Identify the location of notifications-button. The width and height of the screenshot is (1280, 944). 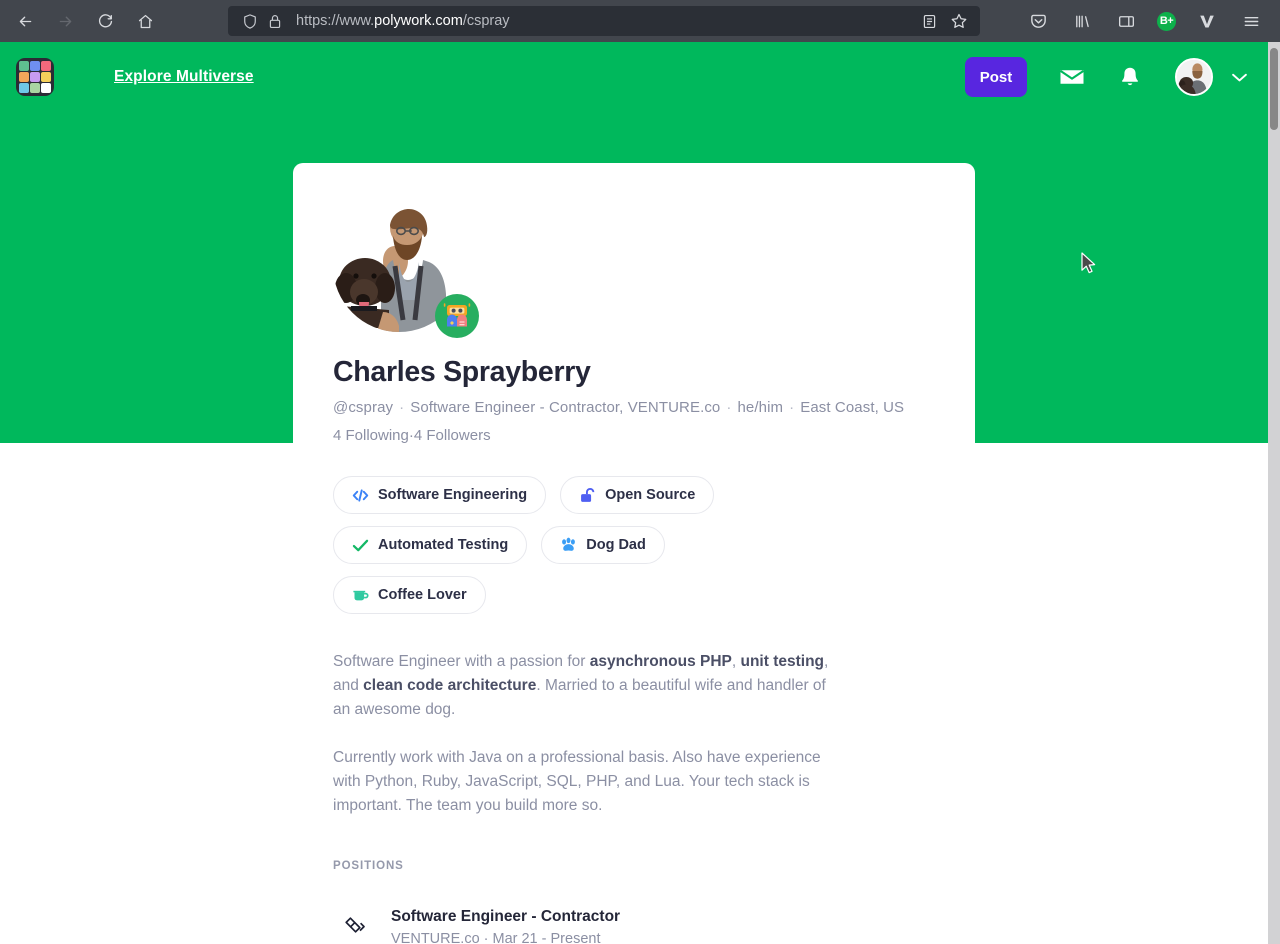
(1130, 77).